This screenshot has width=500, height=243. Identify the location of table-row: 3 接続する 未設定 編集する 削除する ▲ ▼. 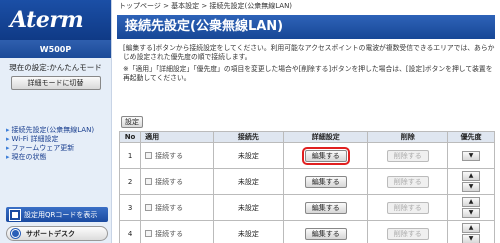
(306, 207).